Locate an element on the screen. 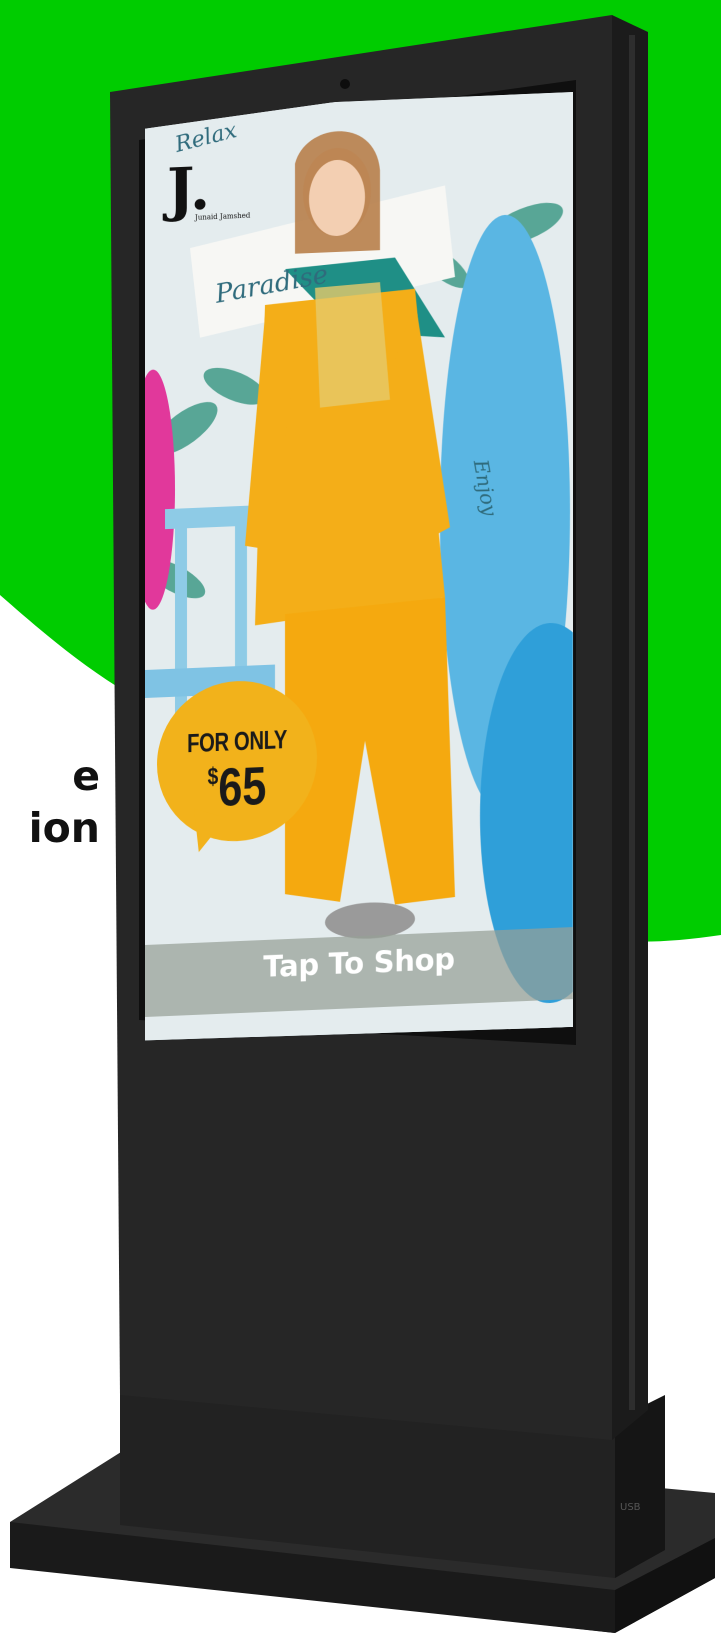 Image resolution: width=721 pixels, height=1635 pixels. camera-lens-icon is located at coordinates (345, 84).